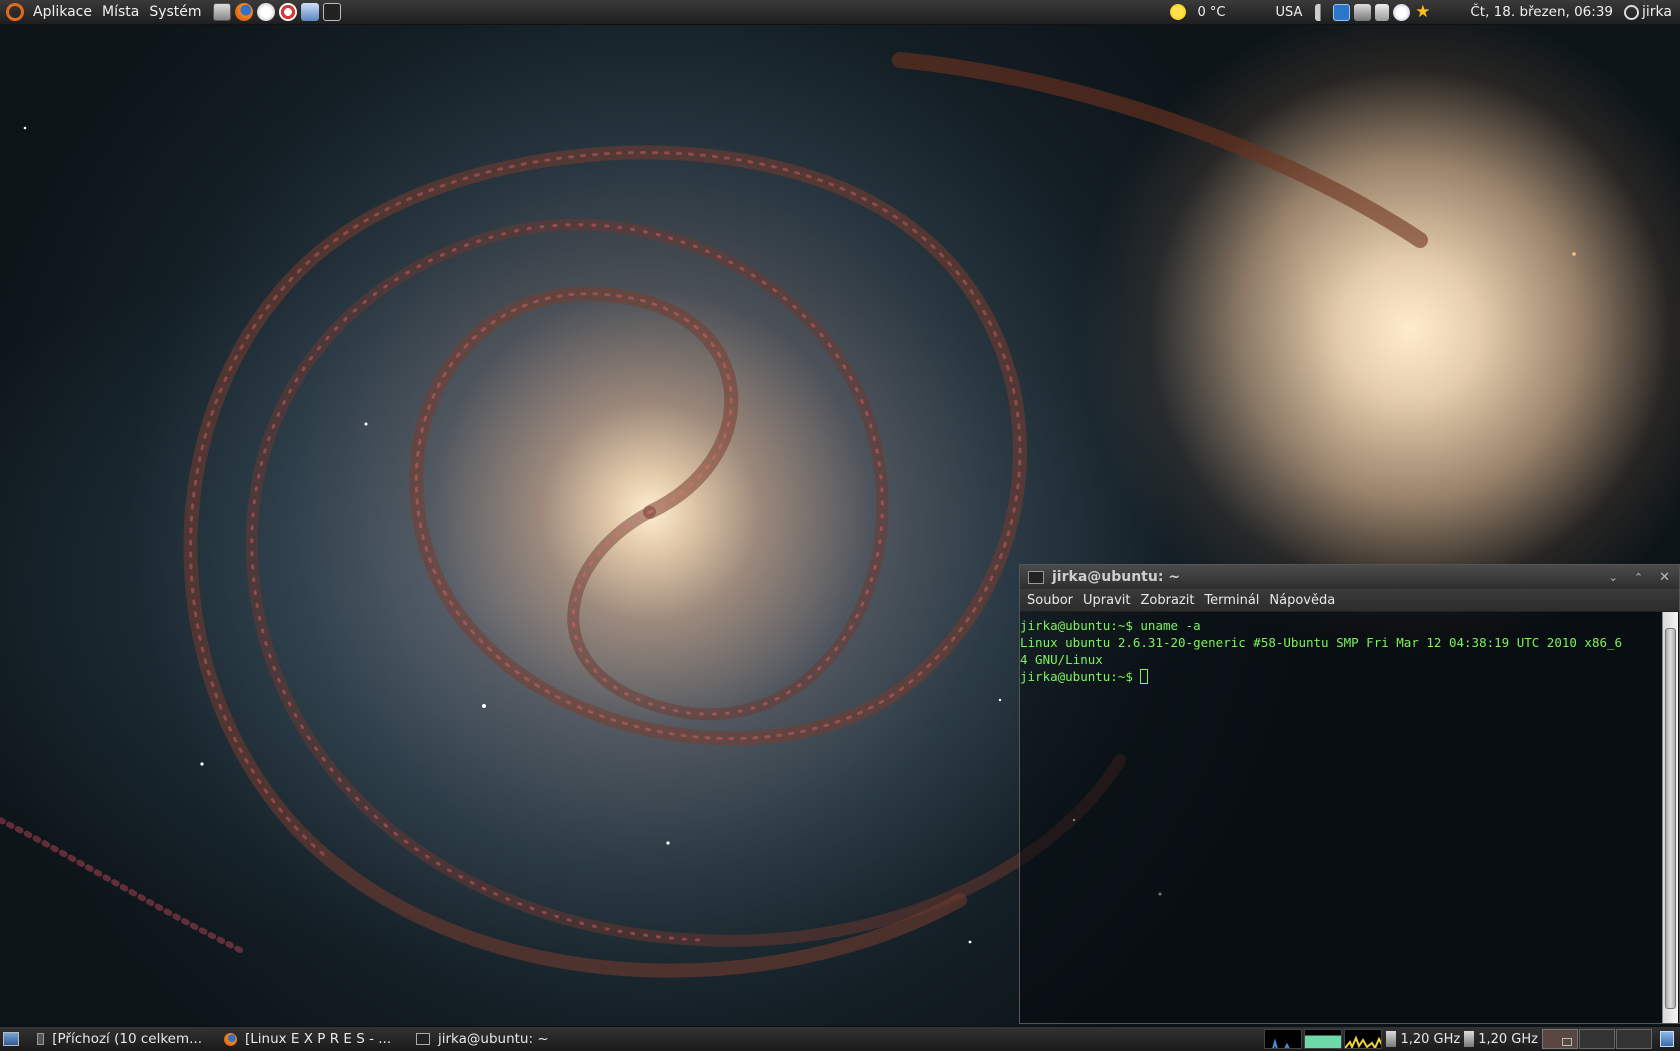 This screenshot has height=1051, width=1680. What do you see at coordinates (1349, 577) in the screenshot?
I see `terminal-titlebar: jirka@ubuntu: ~ ⌄ ⌃ ✕` at bounding box center [1349, 577].